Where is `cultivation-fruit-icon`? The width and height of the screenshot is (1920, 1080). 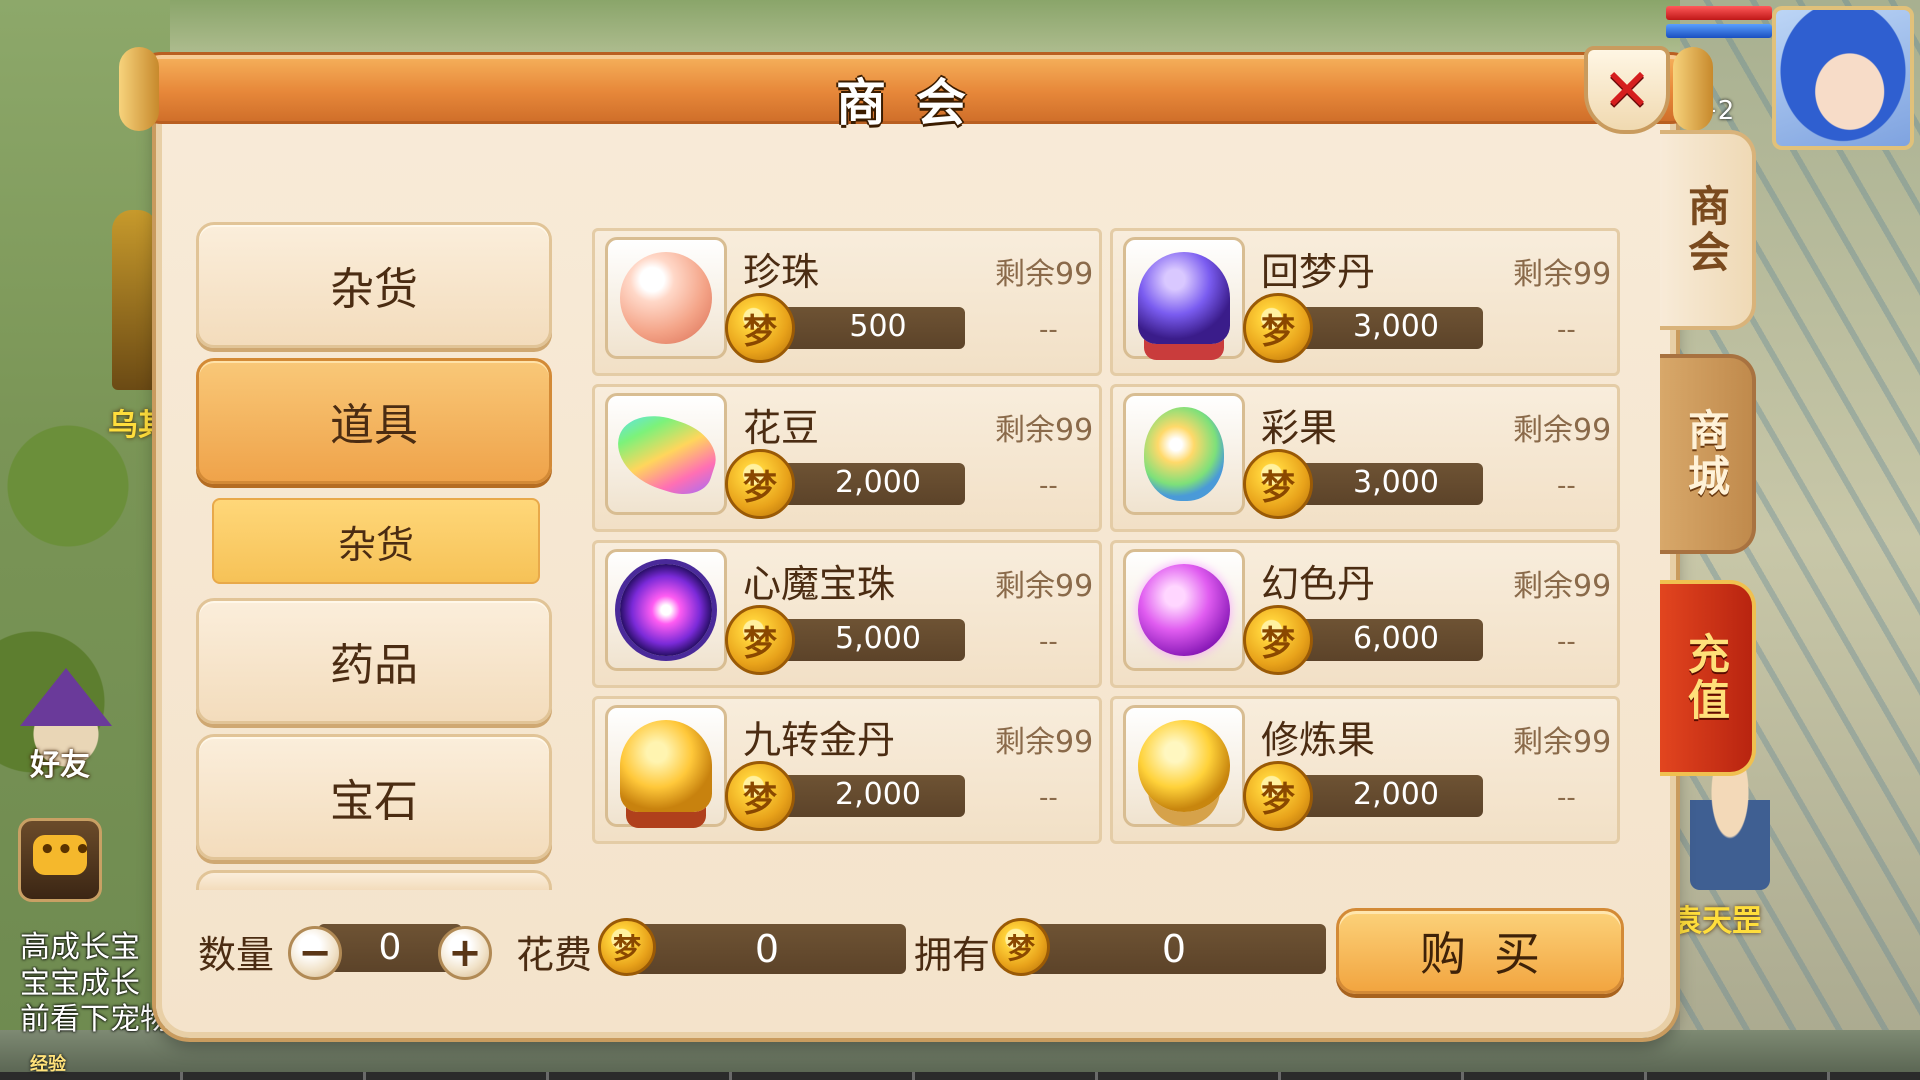 cultivation-fruit-icon is located at coordinates (1184, 766).